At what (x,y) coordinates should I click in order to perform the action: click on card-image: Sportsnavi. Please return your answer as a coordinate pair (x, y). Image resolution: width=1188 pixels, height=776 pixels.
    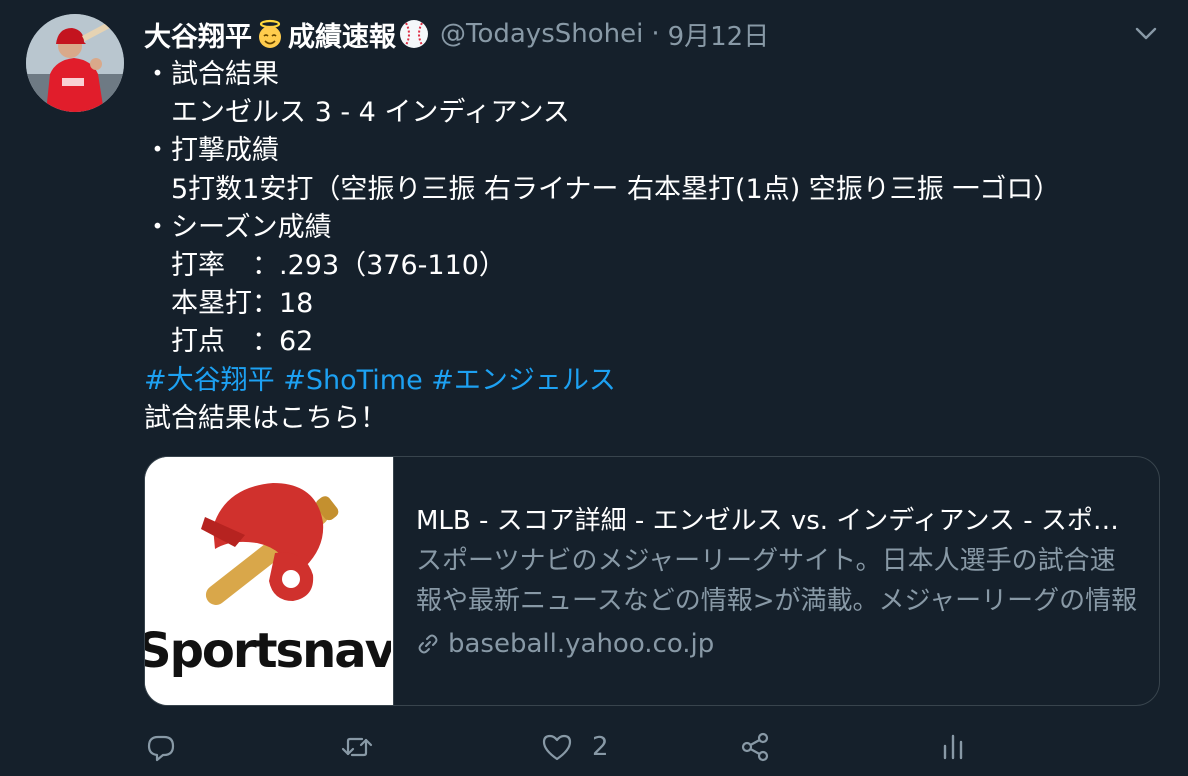
    Looking at the image, I should click on (277, 581).